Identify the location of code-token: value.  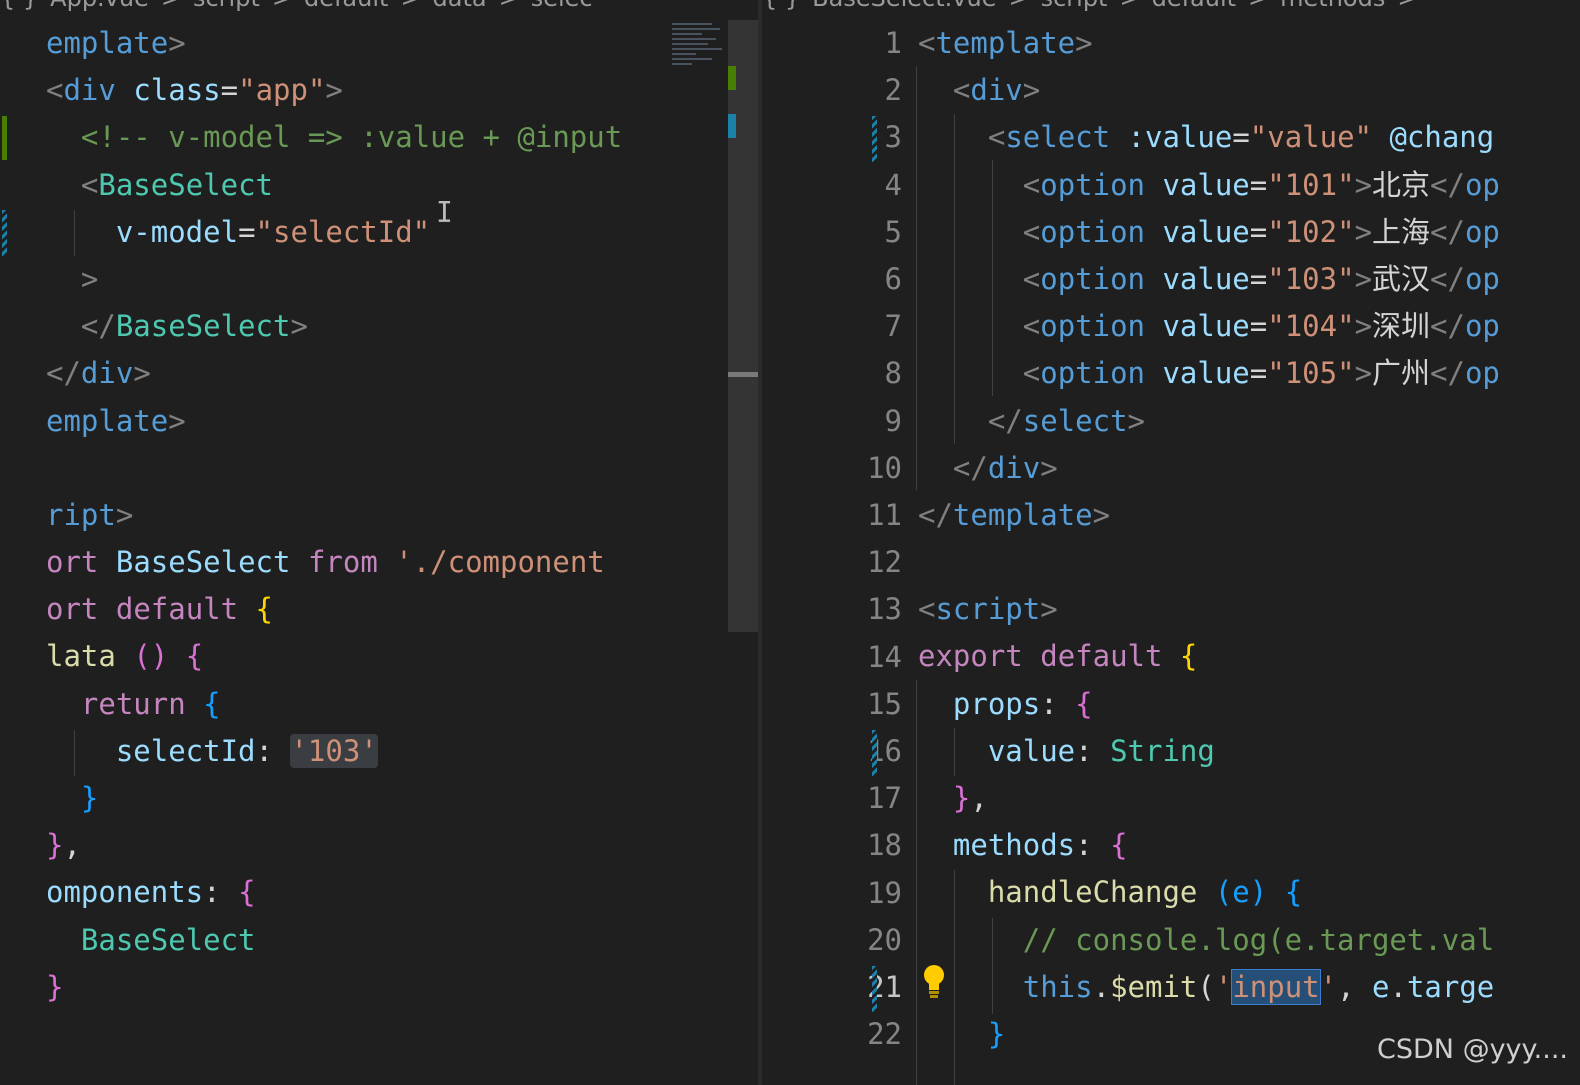
(1206, 184).